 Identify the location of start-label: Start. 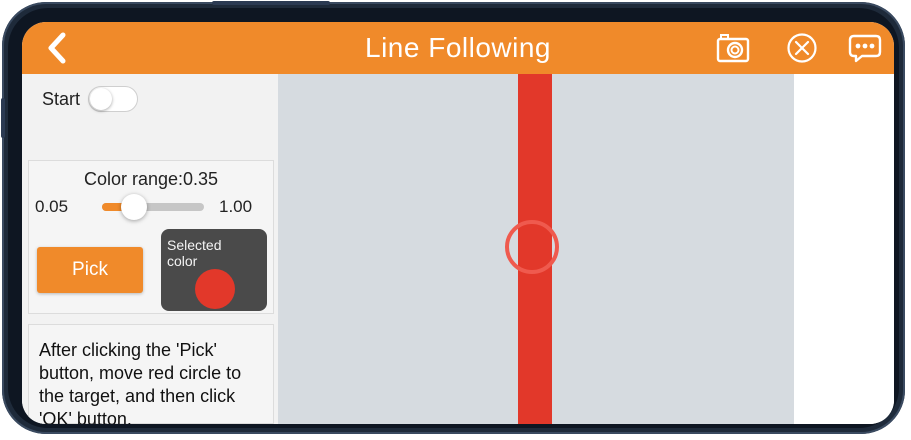
(61, 98).